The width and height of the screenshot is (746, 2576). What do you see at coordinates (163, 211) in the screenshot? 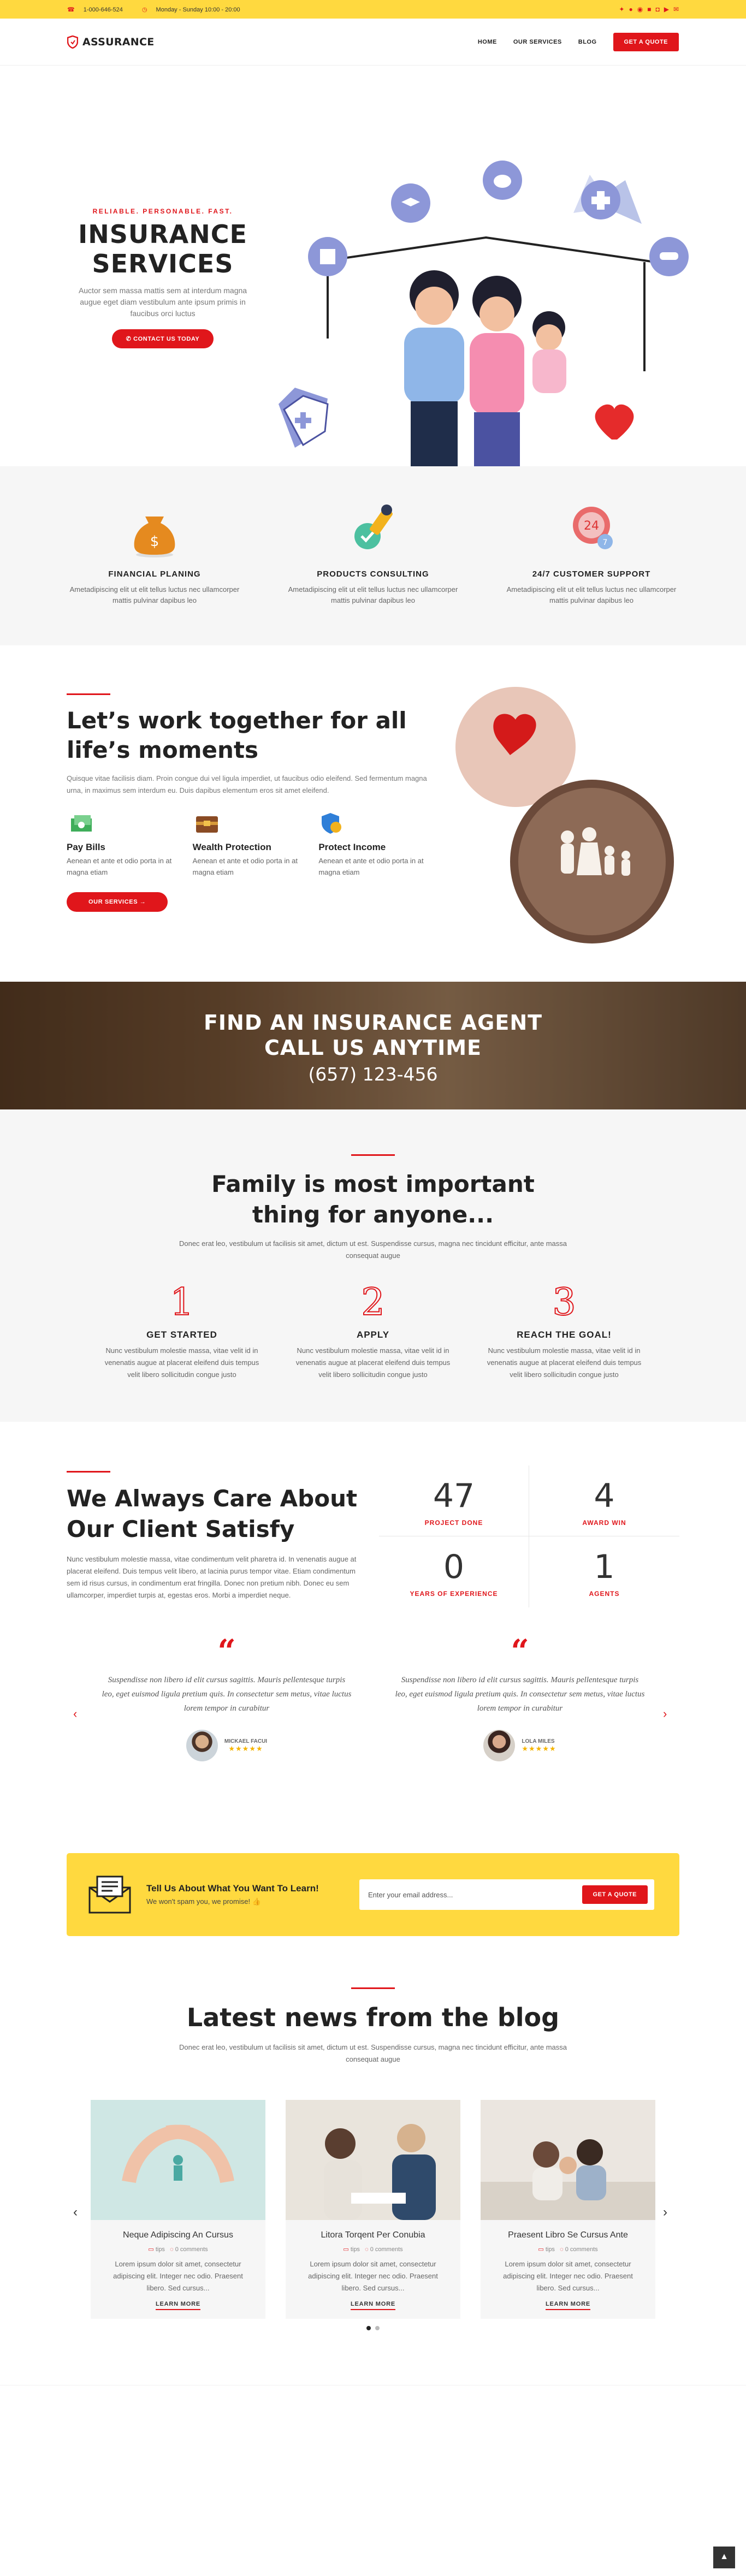
I see `hero-kicker: RELIABLE. PERSONABLE. FAST.` at bounding box center [163, 211].